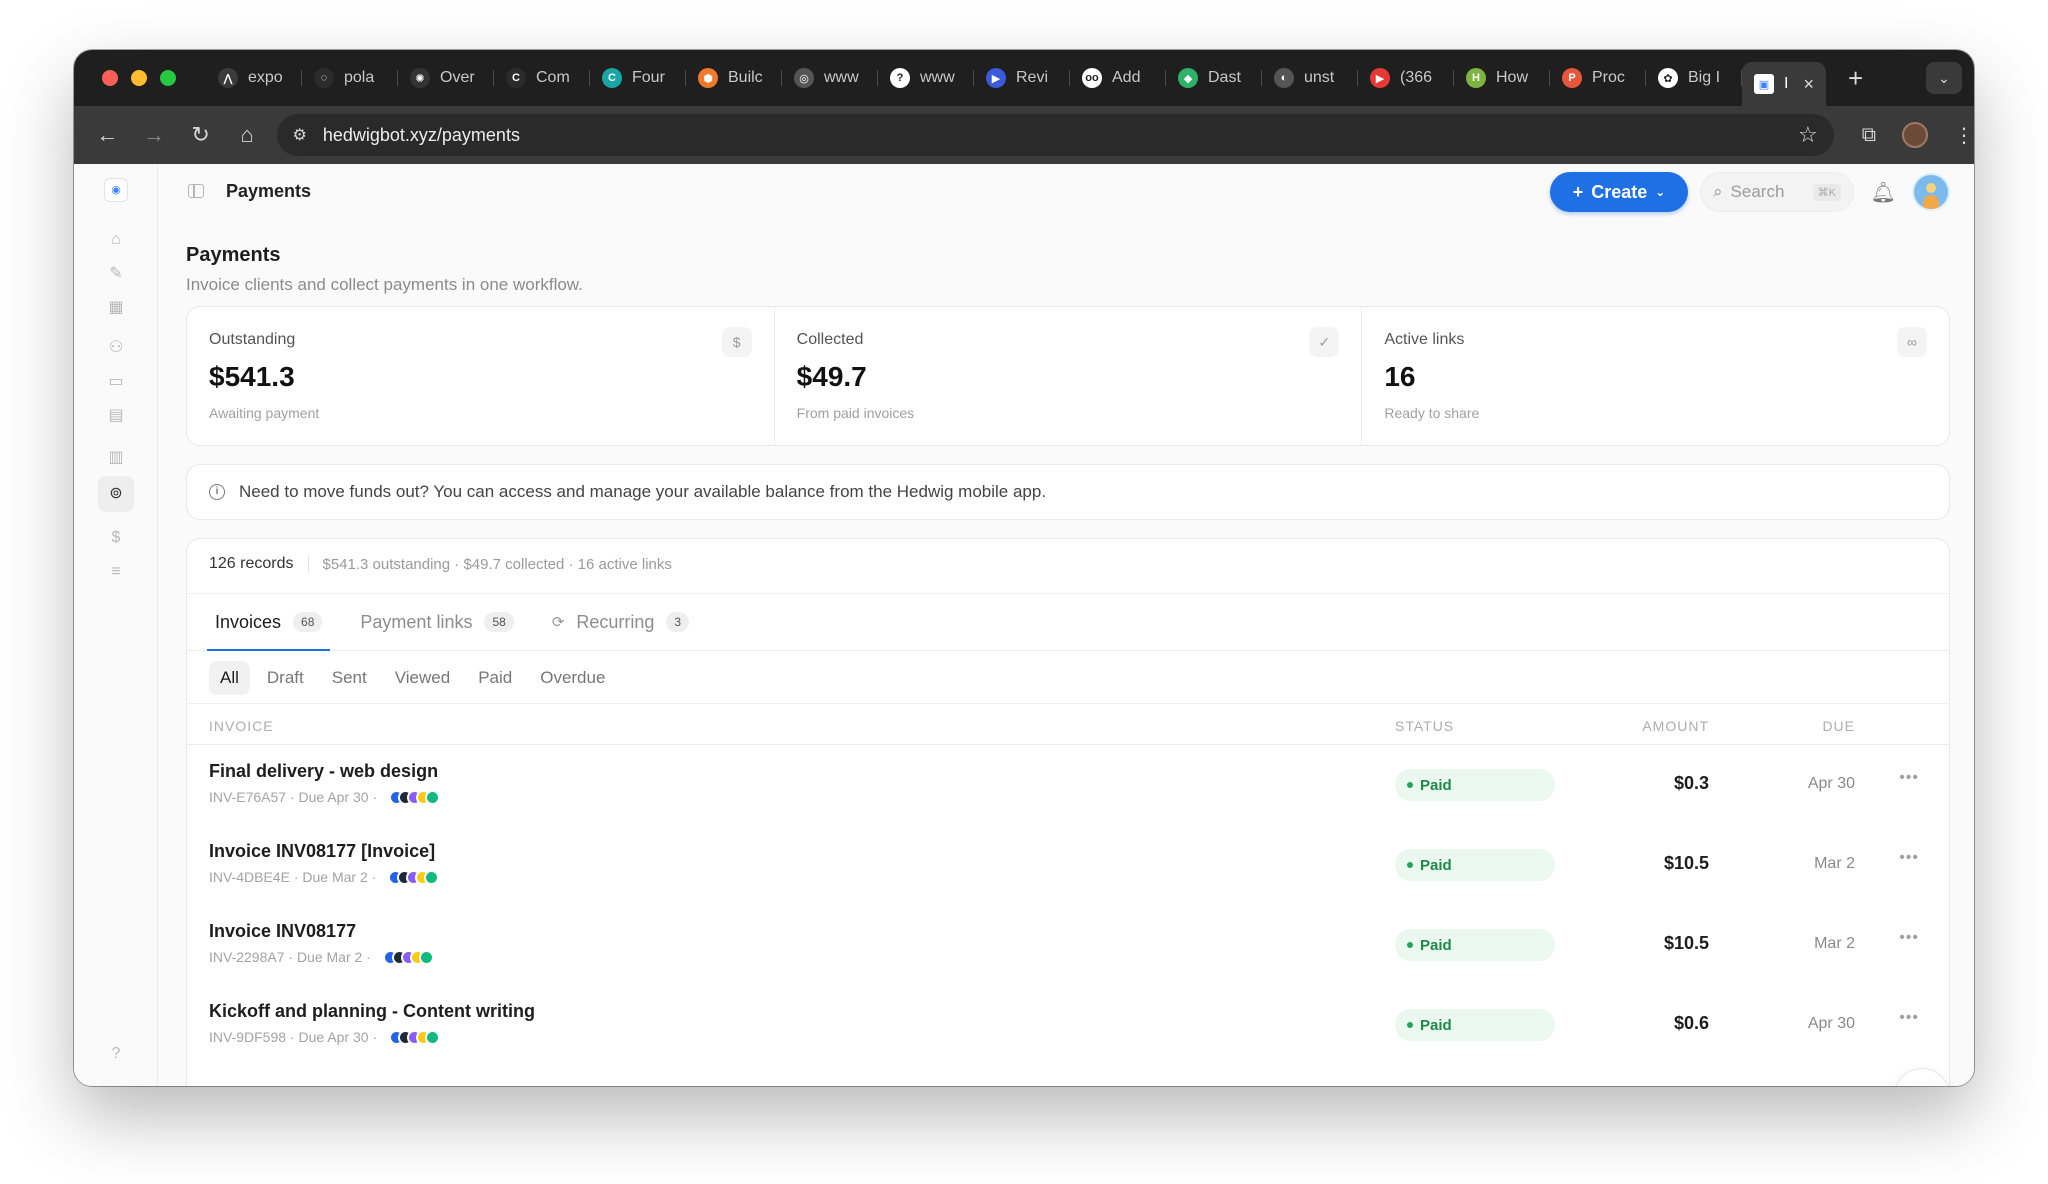  I want to click on stat-value: 16, so click(1400, 376).